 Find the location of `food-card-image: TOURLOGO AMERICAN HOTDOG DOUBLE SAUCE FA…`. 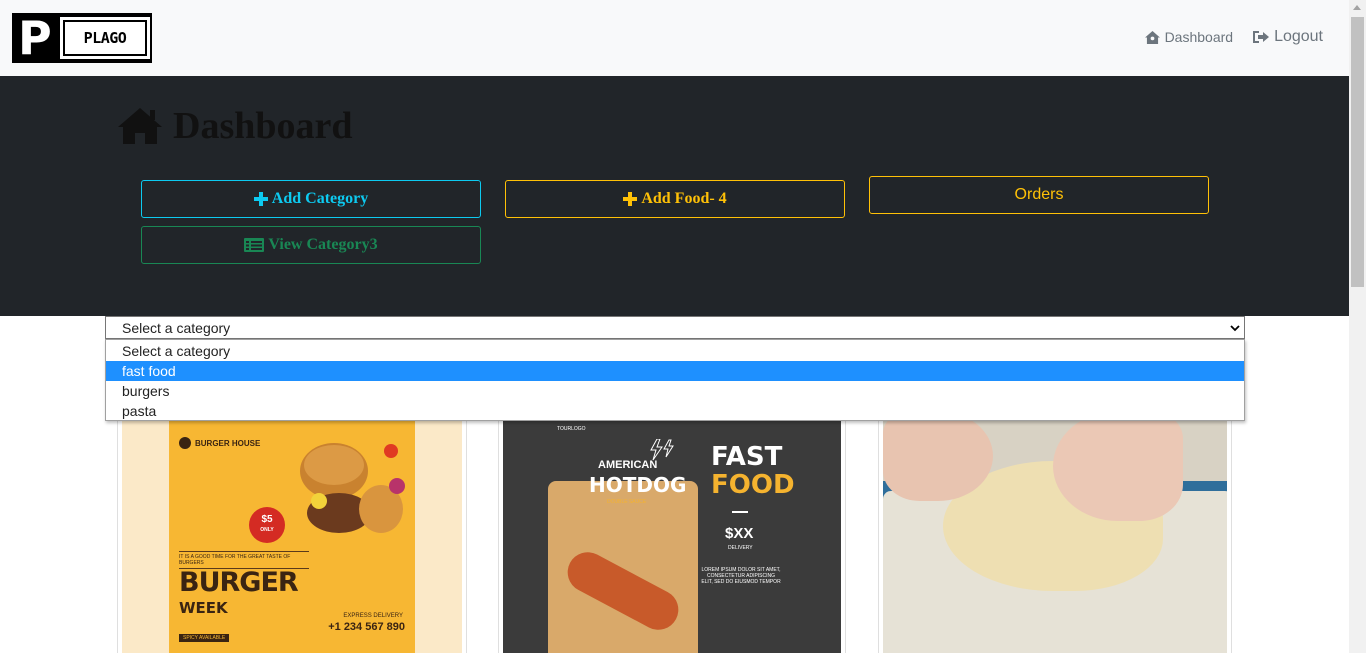

food-card-image: TOURLOGO AMERICAN HOTDOG DOUBLE SAUCE FA… is located at coordinates (672, 537).